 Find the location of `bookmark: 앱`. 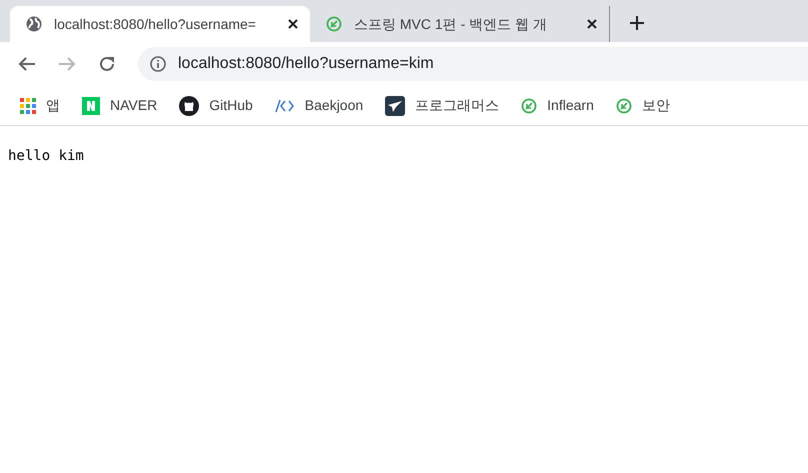

bookmark: 앱 is located at coordinates (40, 105).